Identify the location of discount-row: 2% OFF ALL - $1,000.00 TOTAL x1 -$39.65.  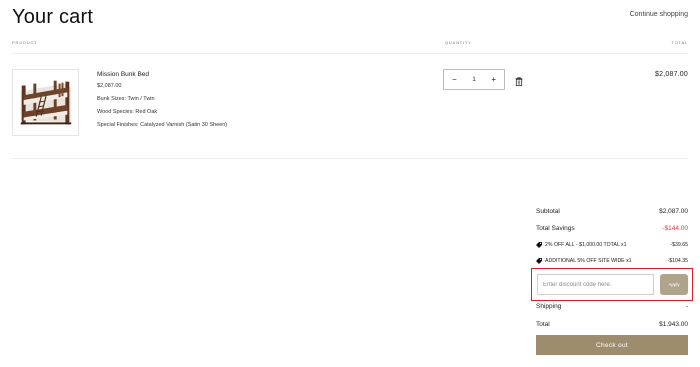
(612, 245).